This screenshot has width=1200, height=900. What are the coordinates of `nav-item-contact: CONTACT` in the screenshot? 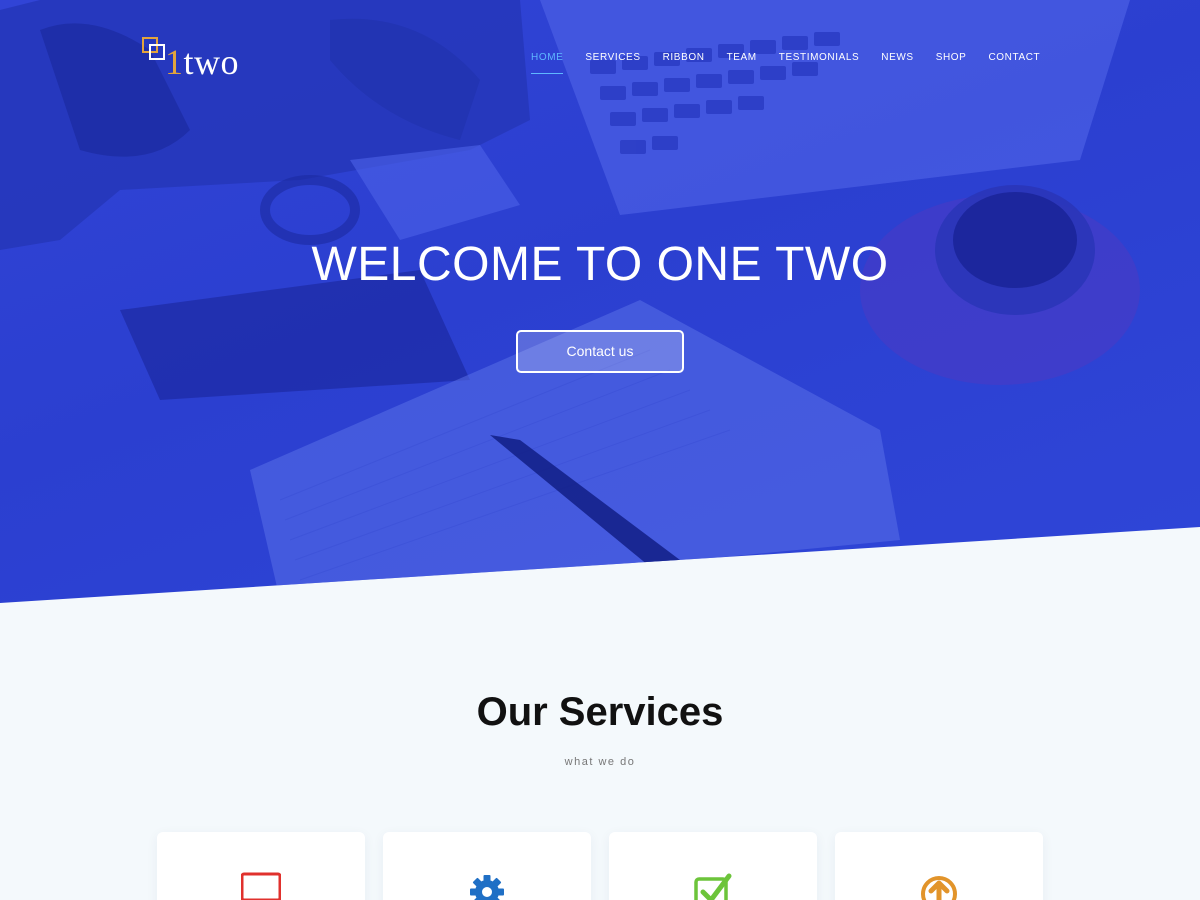 It's located at (1014, 62).